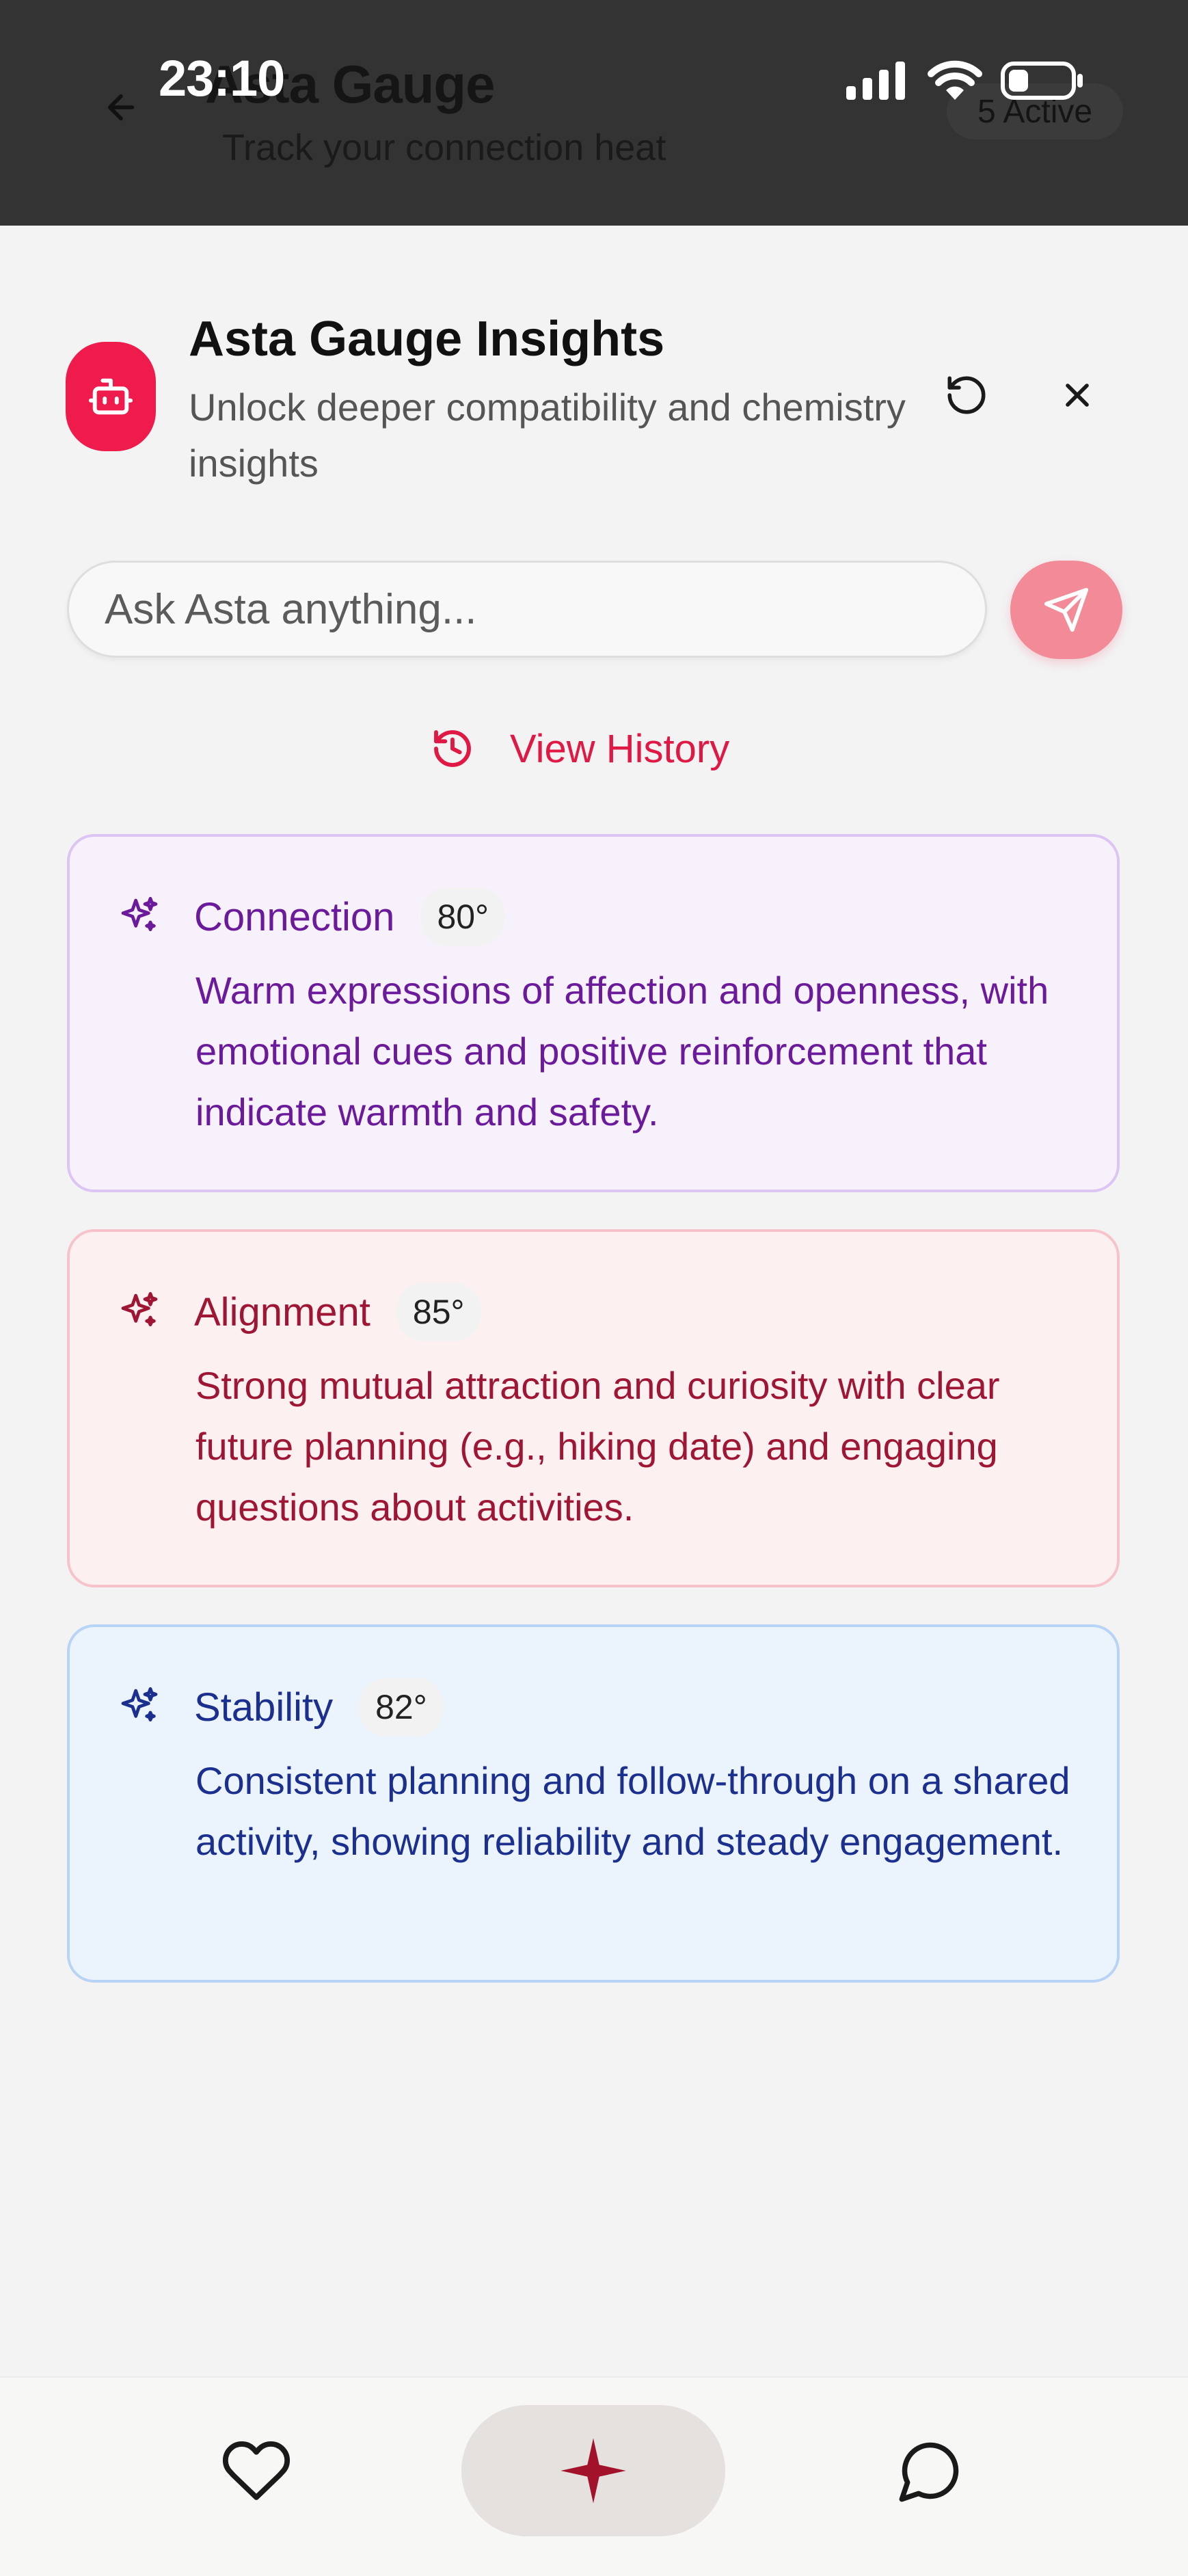 This screenshot has width=1188, height=2576. Describe the element at coordinates (955, 82) in the screenshot. I see `wifi-icon` at that location.